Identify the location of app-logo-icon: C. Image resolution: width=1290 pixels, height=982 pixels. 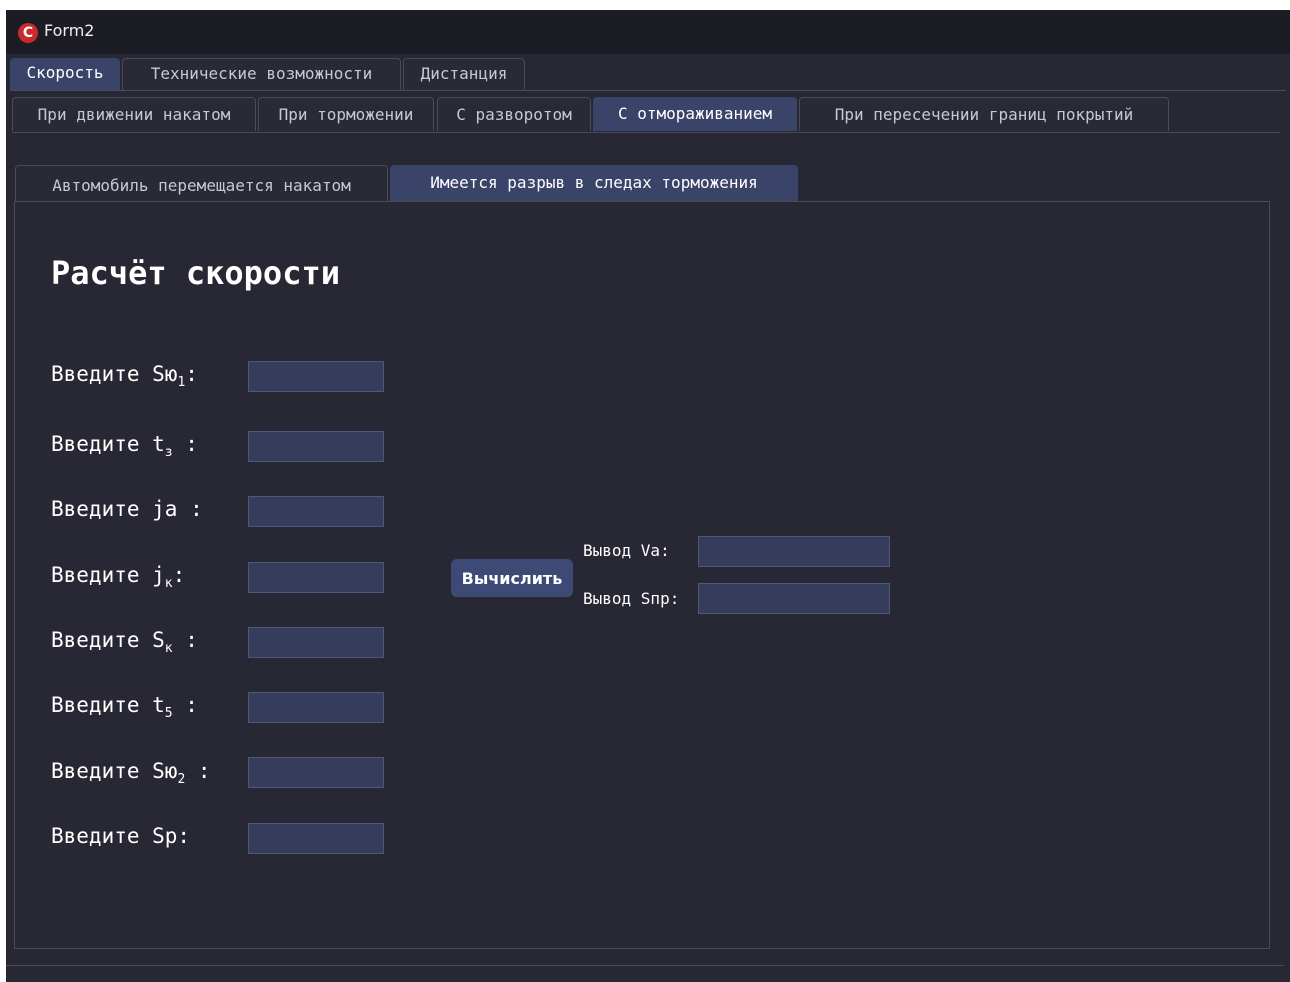
(28, 33).